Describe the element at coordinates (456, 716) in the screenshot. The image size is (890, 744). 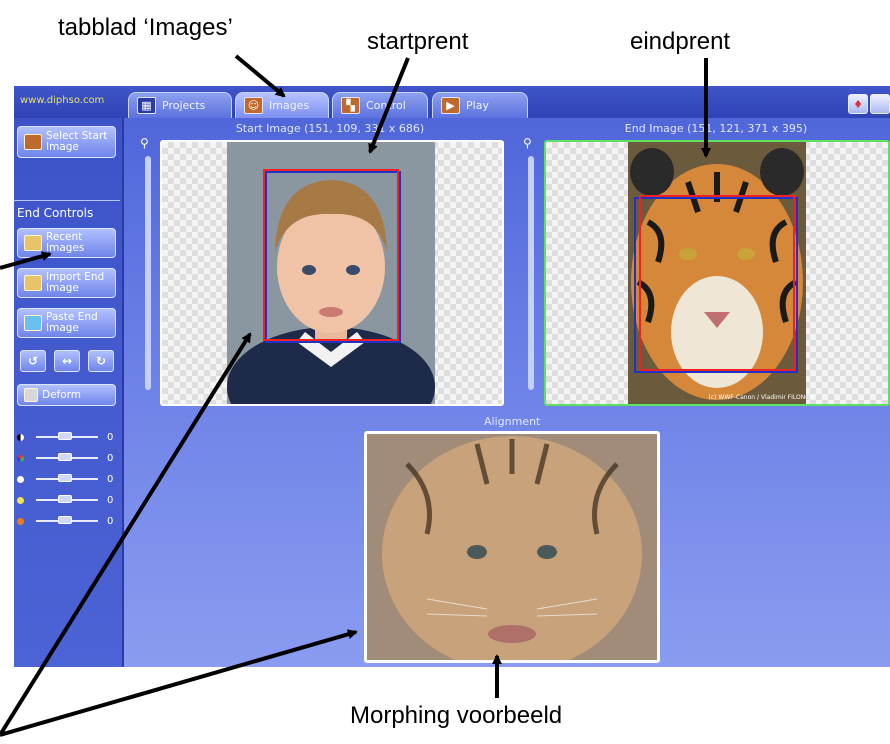
I see `callout-morphing-voorbeeld: Morphing voorbeeld` at that location.